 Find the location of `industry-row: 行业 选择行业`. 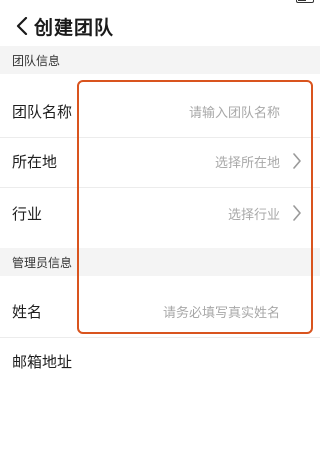

industry-row: 行业 选择行业 is located at coordinates (160, 213).